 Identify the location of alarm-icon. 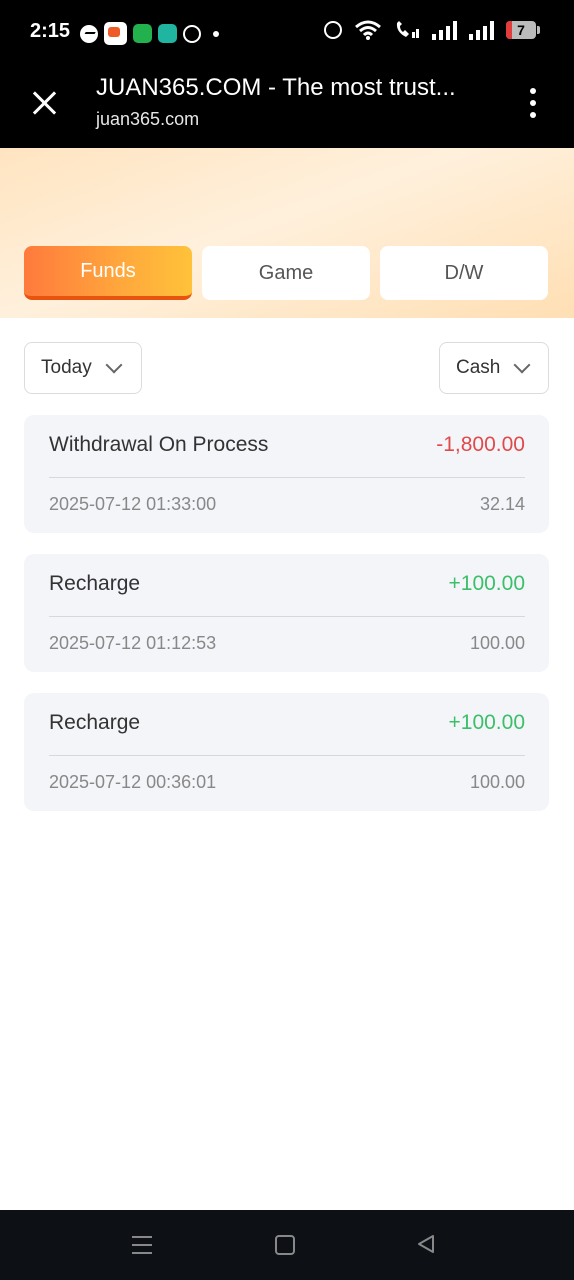
(333, 30).